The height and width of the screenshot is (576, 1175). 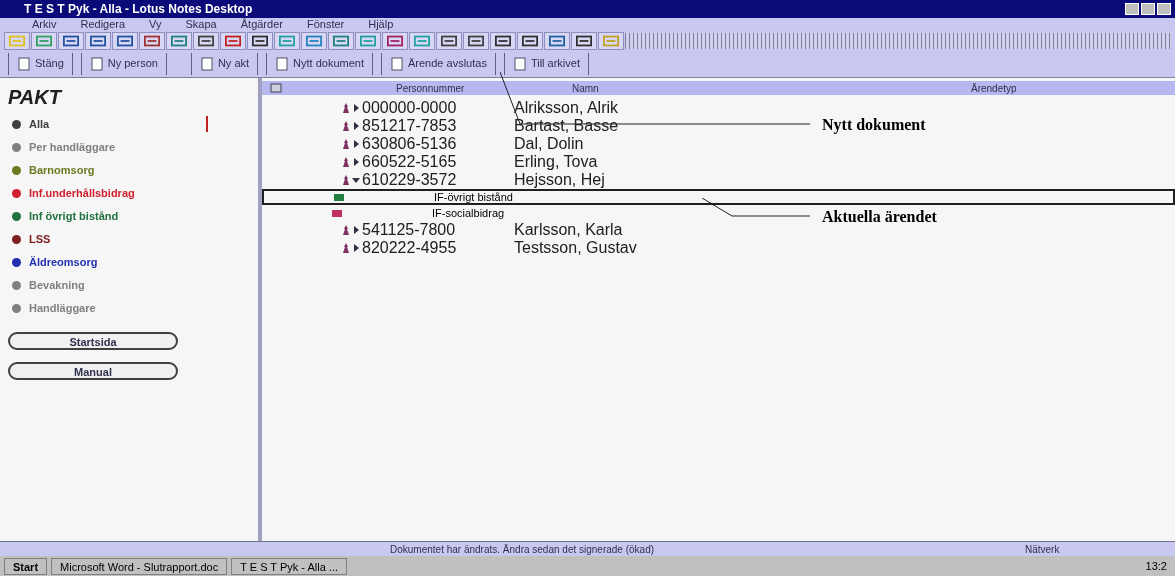 What do you see at coordinates (410, 126) in the screenshot?
I see `person-id: 851217-7853` at bounding box center [410, 126].